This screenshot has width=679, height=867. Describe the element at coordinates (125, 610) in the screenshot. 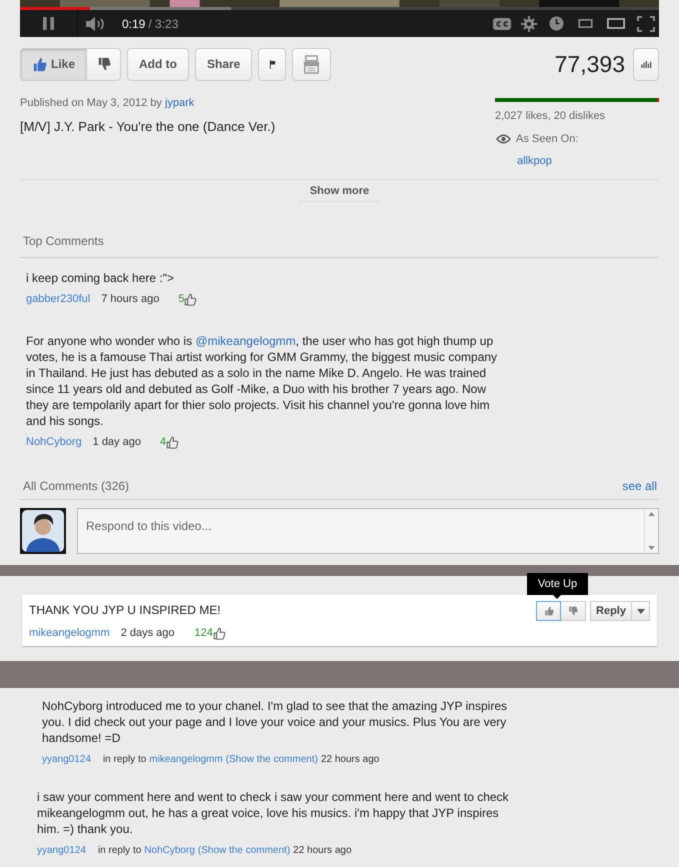

I see `comment-text: THANK YOU JYP U INSPIRED ME!` at that location.